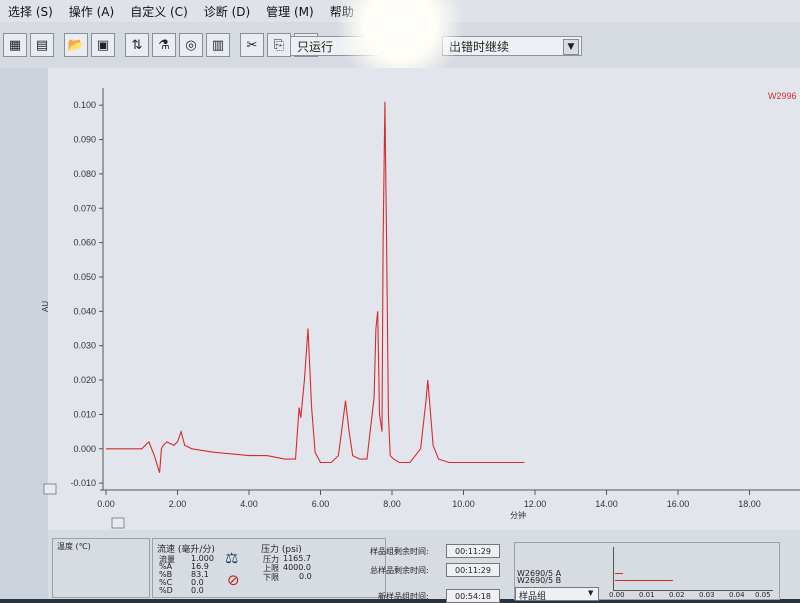 The height and width of the screenshot is (603, 800). I want to click on mini-tick: 0.02, so click(677, 595).